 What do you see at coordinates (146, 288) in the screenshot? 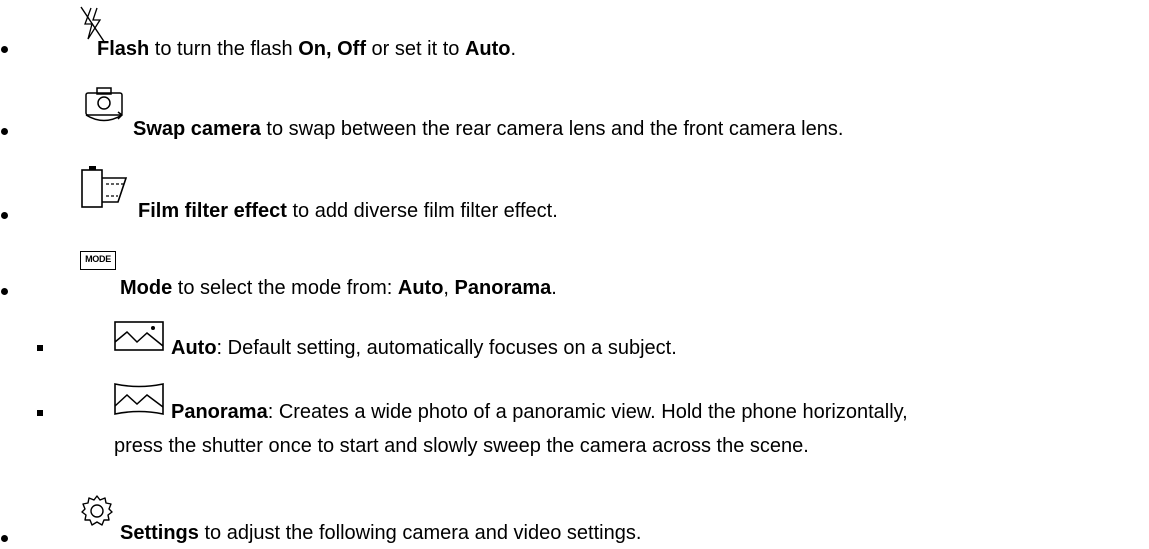
I see `mode-label: Mode` at bounding box center [146, 288].